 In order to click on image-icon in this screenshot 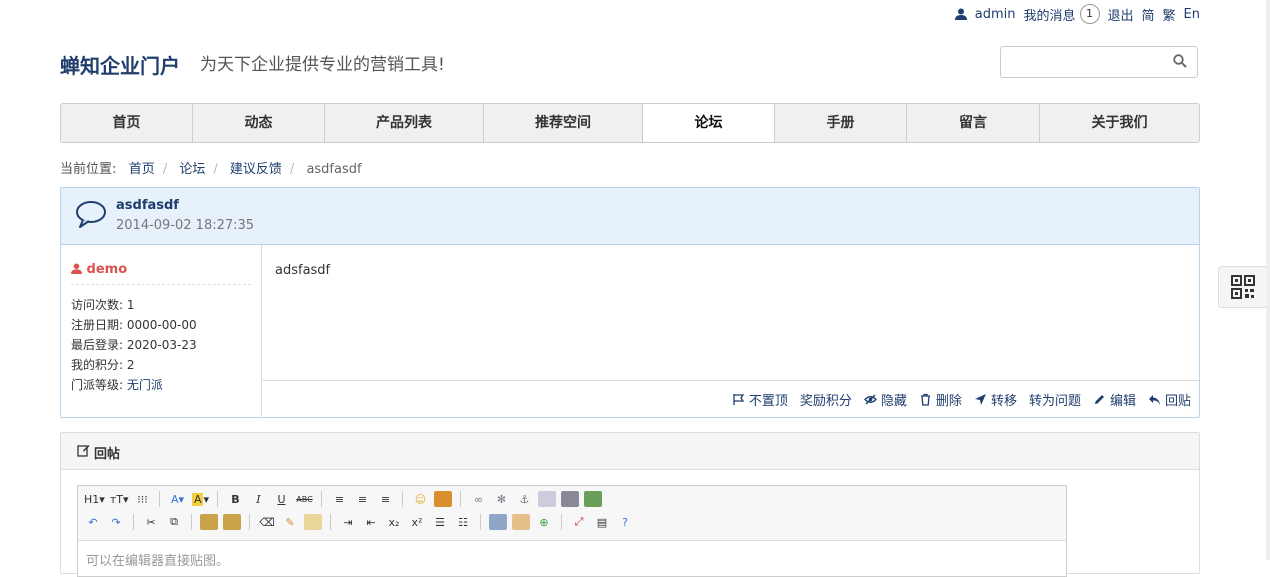, I will do `click(593, 499)`.